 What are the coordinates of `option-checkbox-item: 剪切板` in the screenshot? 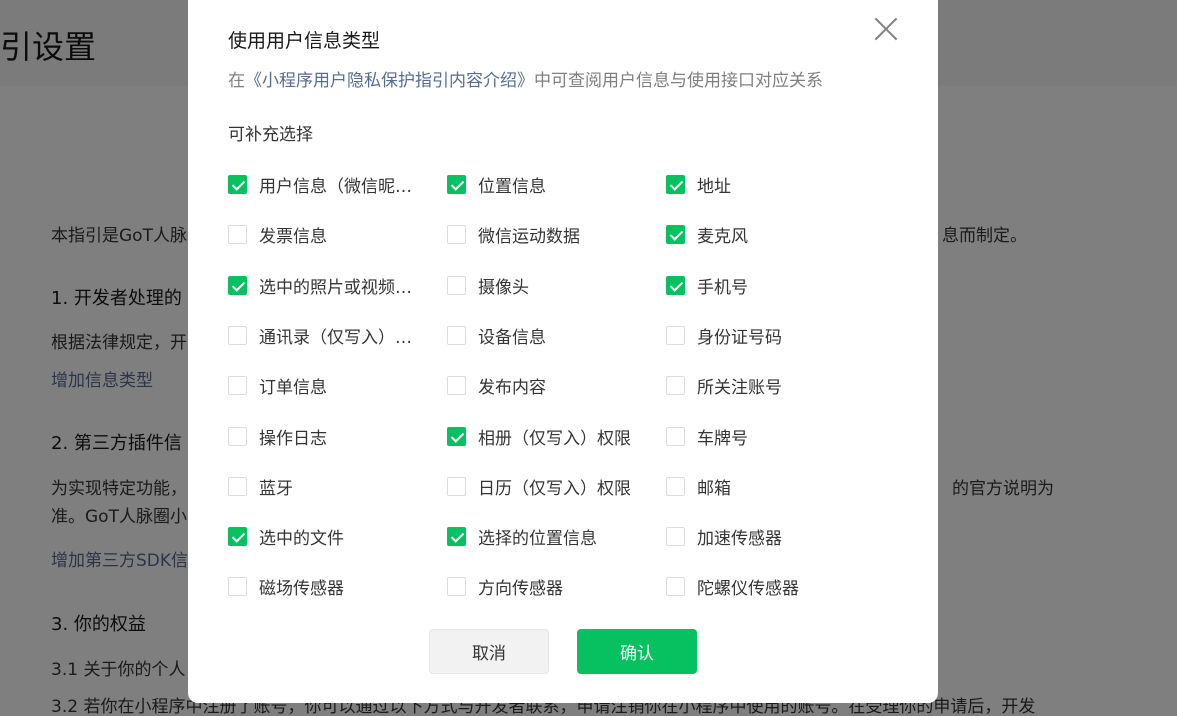 It's located at (269, 626).